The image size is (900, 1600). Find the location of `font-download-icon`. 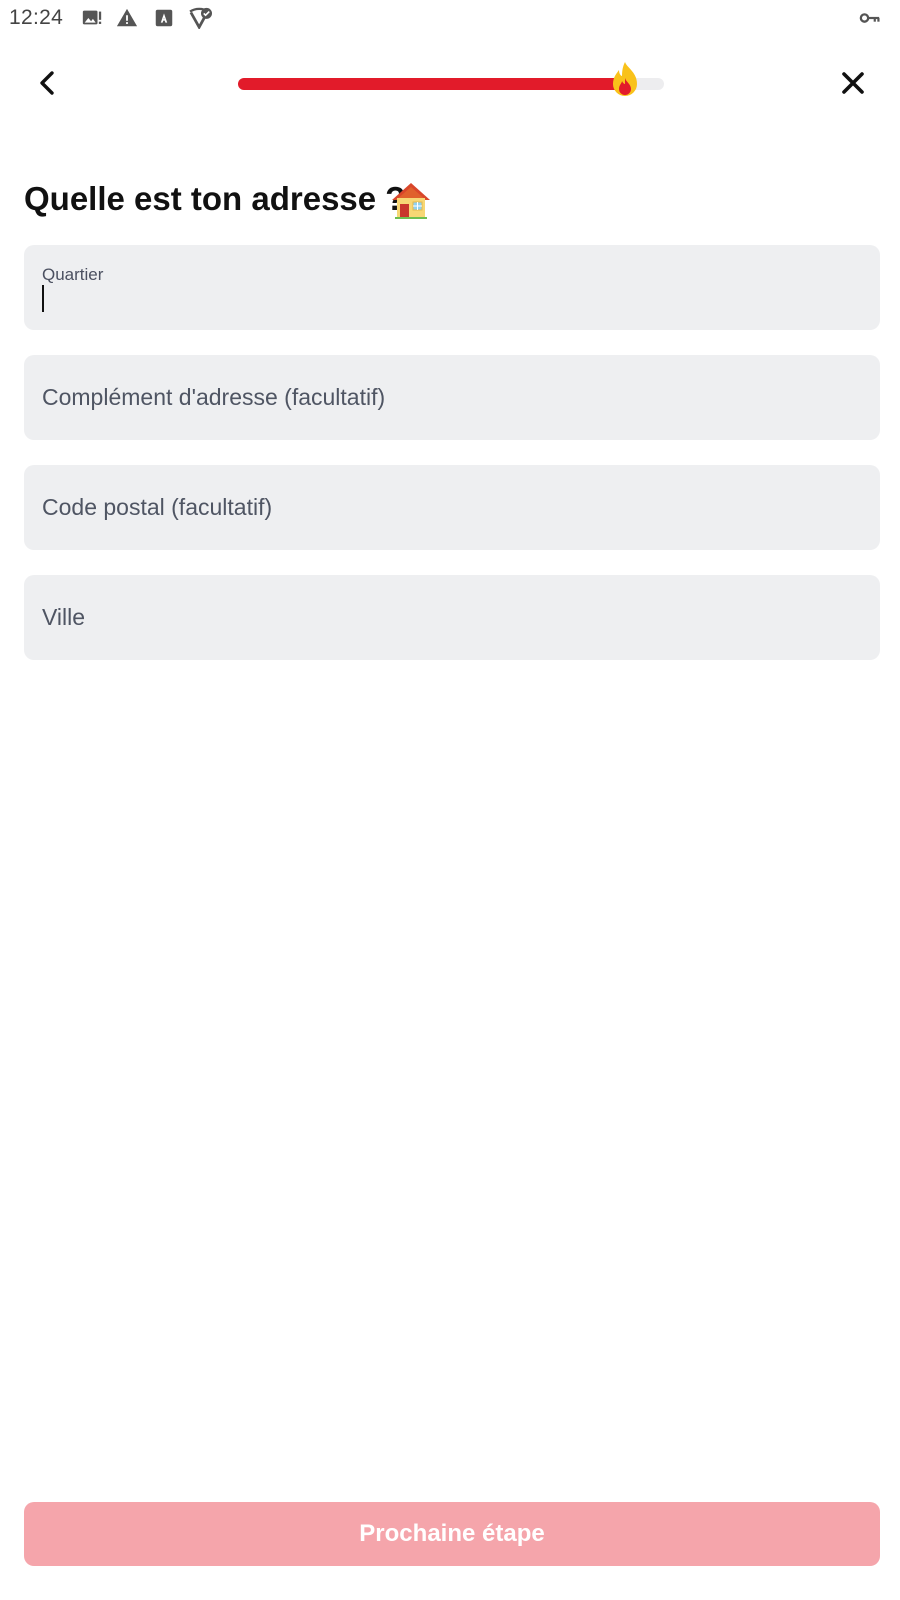

font-download-icon is located at coordinates (164, 18).